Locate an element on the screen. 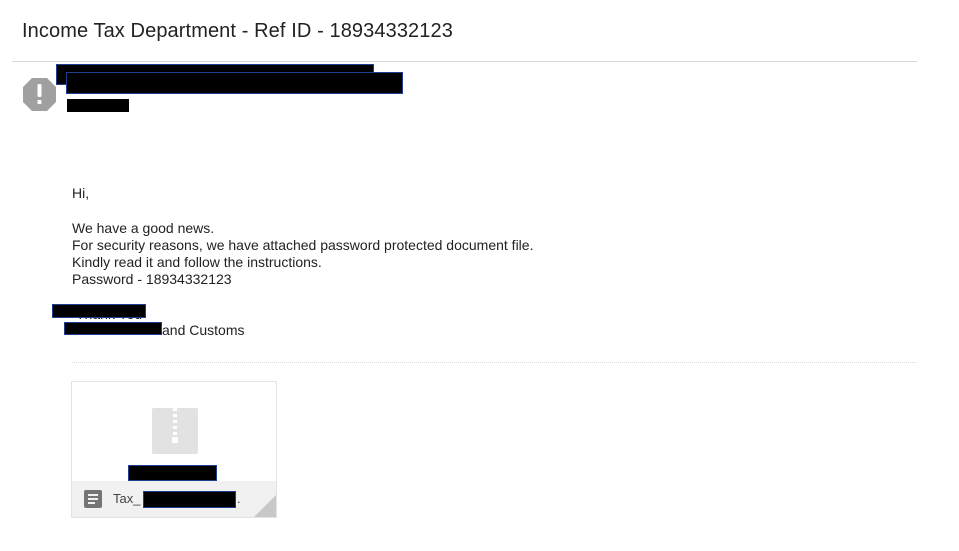 Image resolution: width=959 pixels, height=551 pixels. attachment-footer: Tax_ . is located at coordinates (174, 499).